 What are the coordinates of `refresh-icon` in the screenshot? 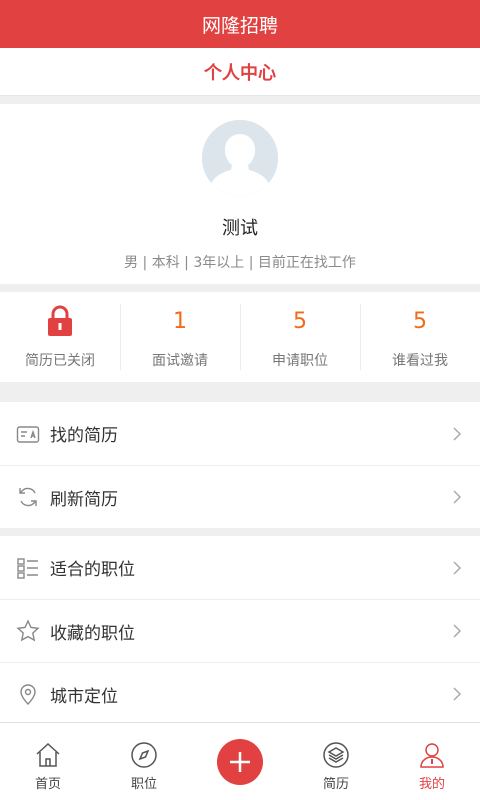 It's located at (28, 497).